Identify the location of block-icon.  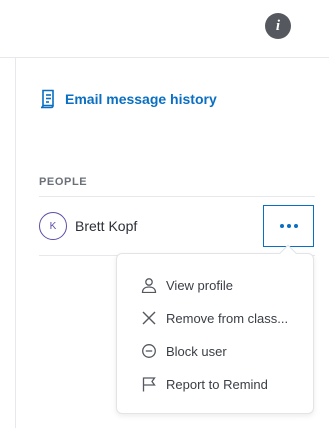
(149, 351).